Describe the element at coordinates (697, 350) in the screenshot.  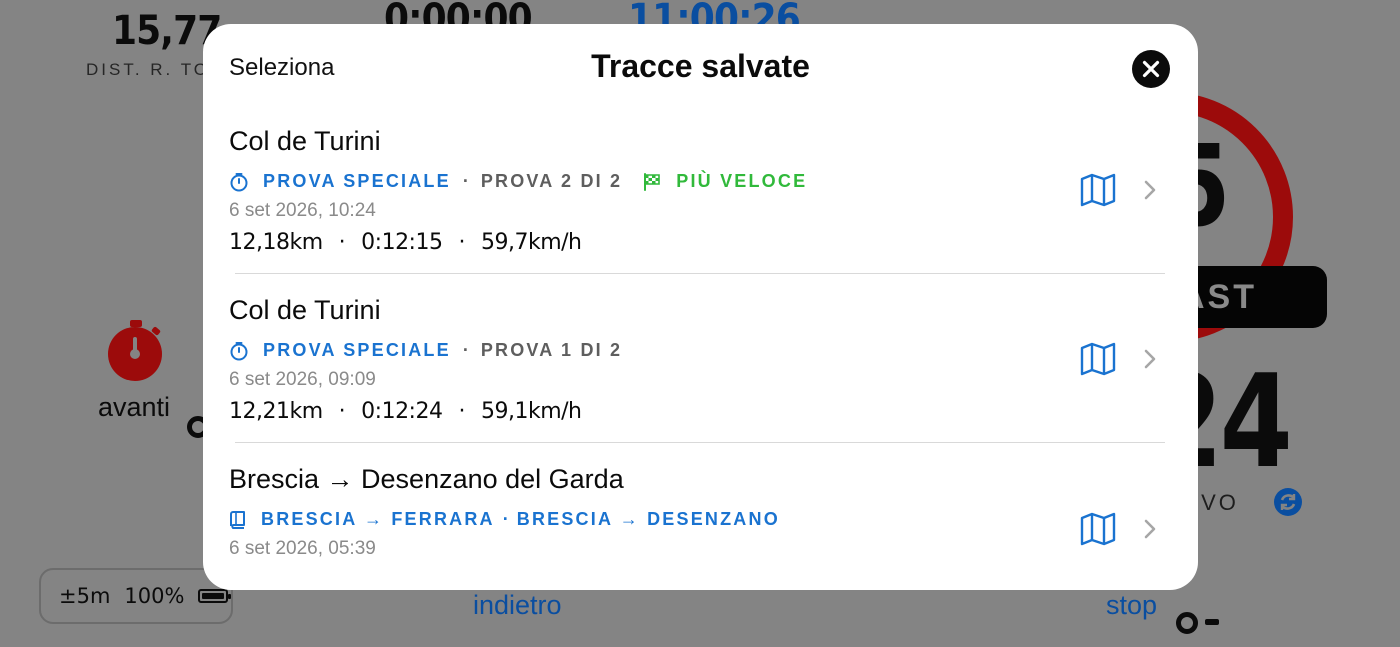
I see `track-meta: PROVA SPECIALE · PROVA 1 DI 2` at that location.